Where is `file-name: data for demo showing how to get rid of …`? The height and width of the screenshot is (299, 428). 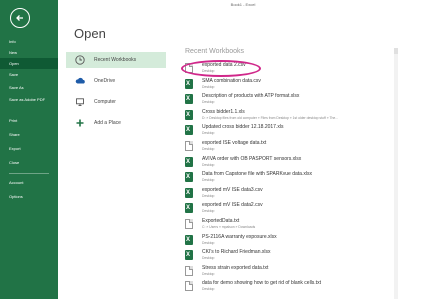 file-name: data for demo showing how to get rid of … is located at coordinates (261, 283).